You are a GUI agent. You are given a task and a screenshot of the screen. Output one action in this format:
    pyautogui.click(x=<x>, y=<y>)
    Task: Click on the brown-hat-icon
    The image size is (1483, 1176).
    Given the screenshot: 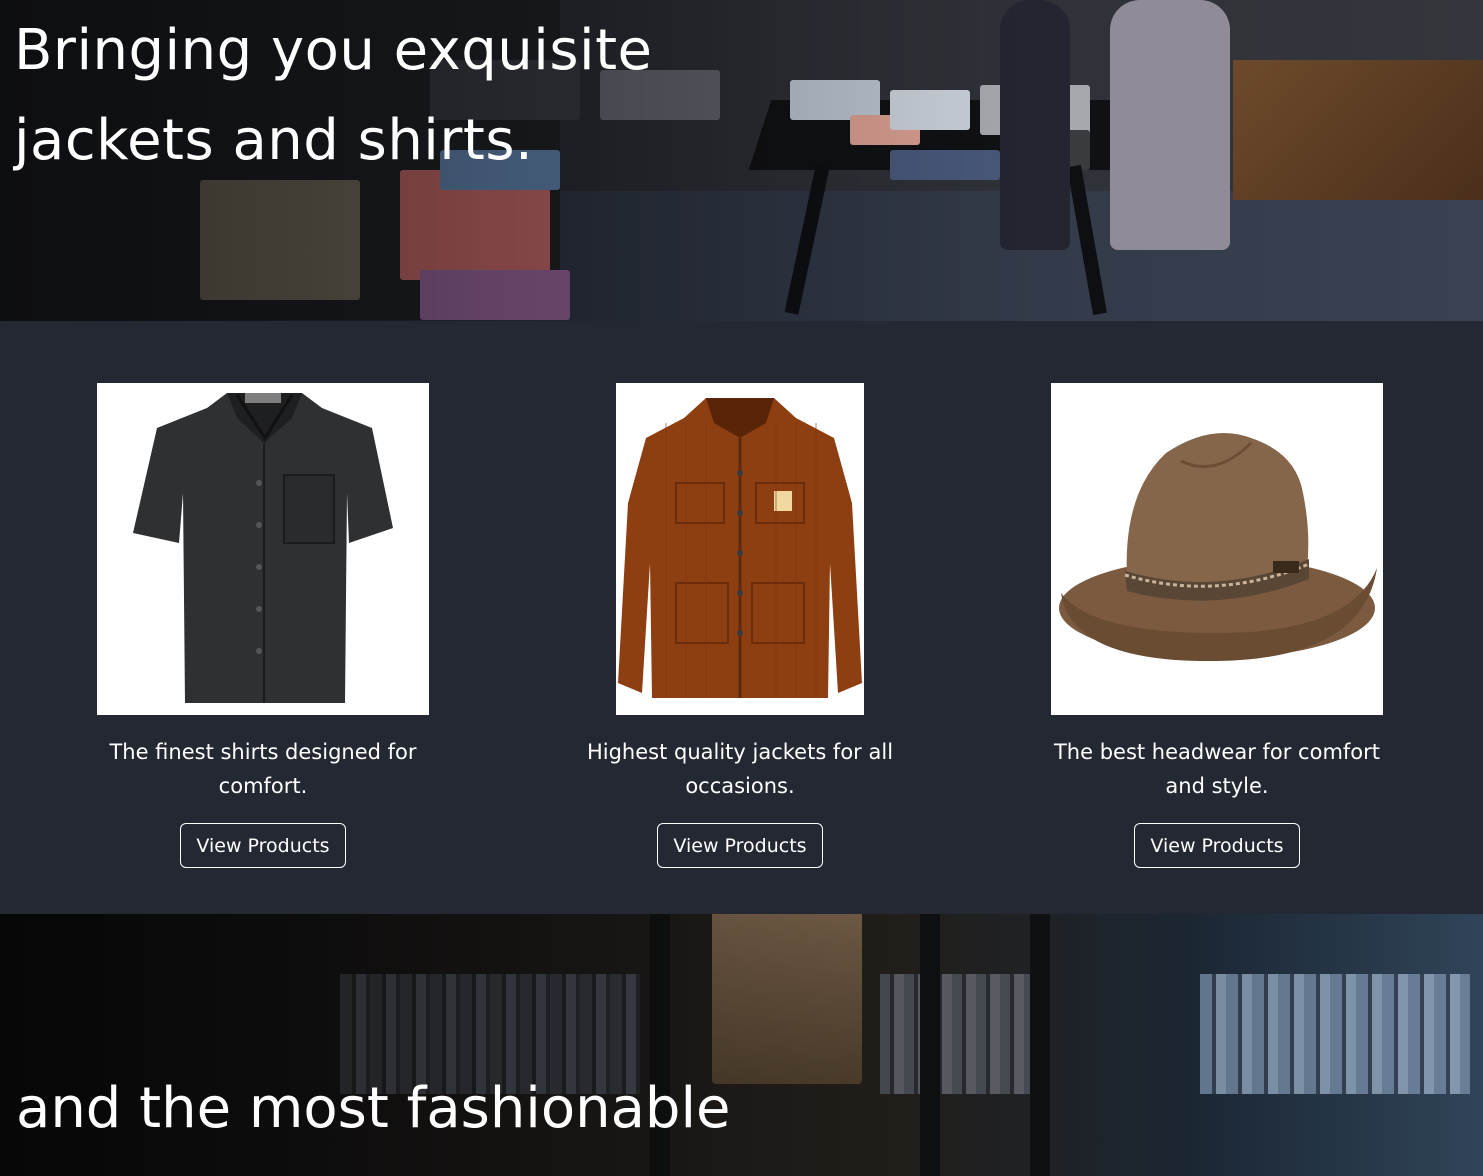 What is the action you would take?
    pyautogui.click(x=1218, y=547)
    